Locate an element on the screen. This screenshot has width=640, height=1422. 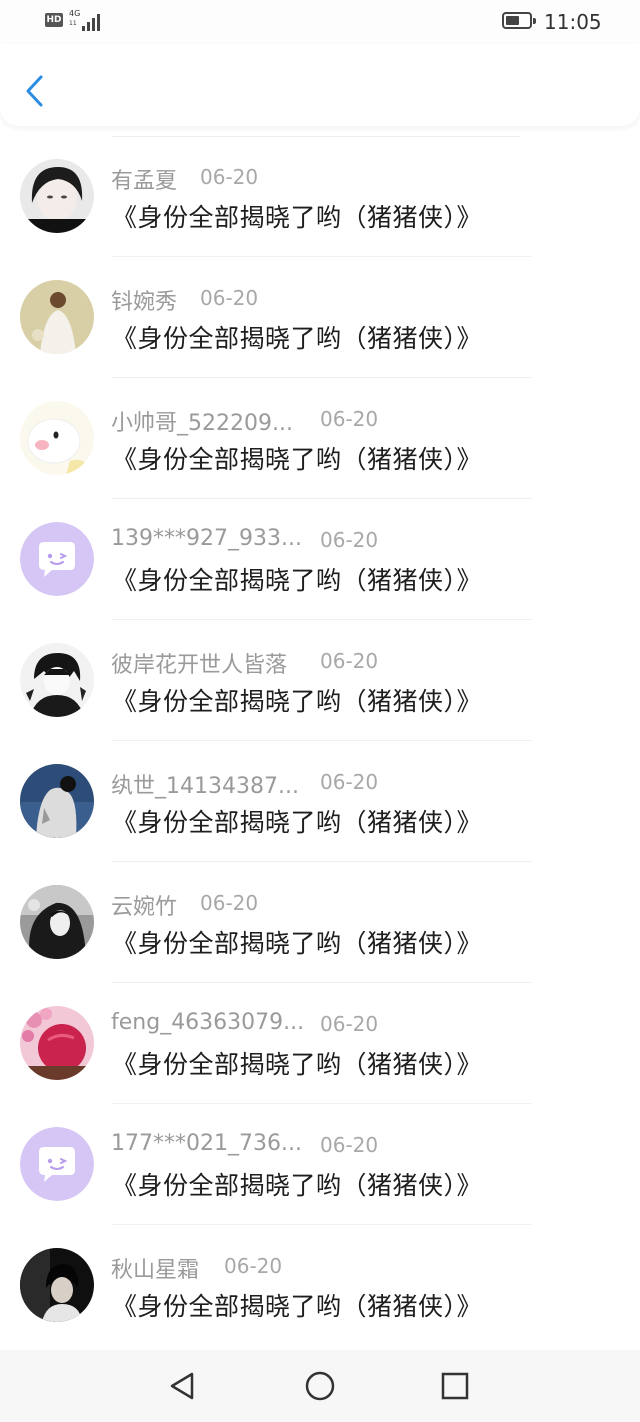
network-sub-label: 11 is located at coordinates (73, 23).